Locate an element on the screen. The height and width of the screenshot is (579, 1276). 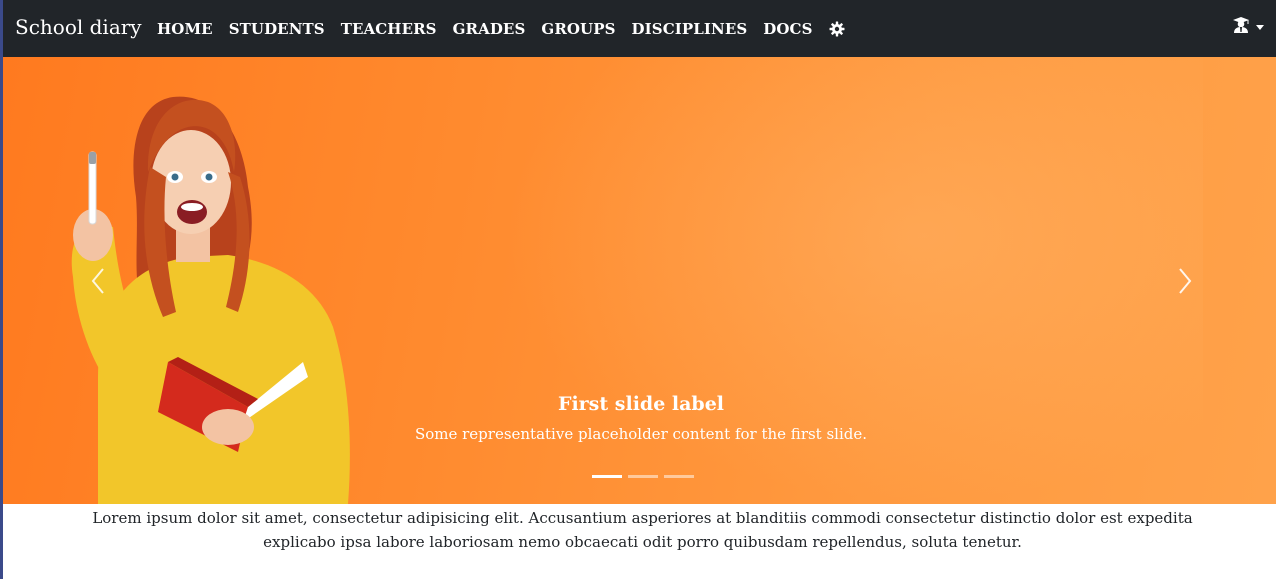
nav-link-teachers: TEACHERS is located at coordinates (389, 29).